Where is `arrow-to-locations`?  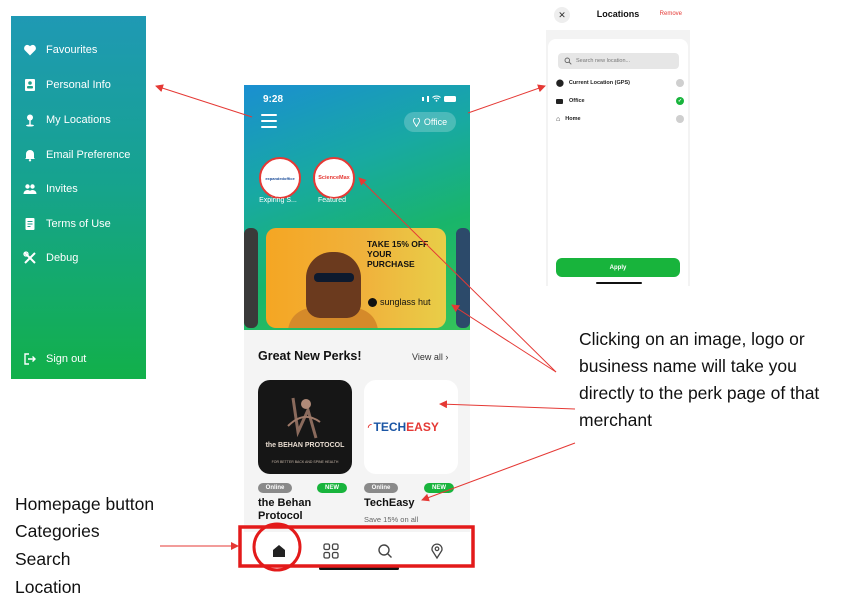 arrow-to-locations is located at coordinates (506, 99).